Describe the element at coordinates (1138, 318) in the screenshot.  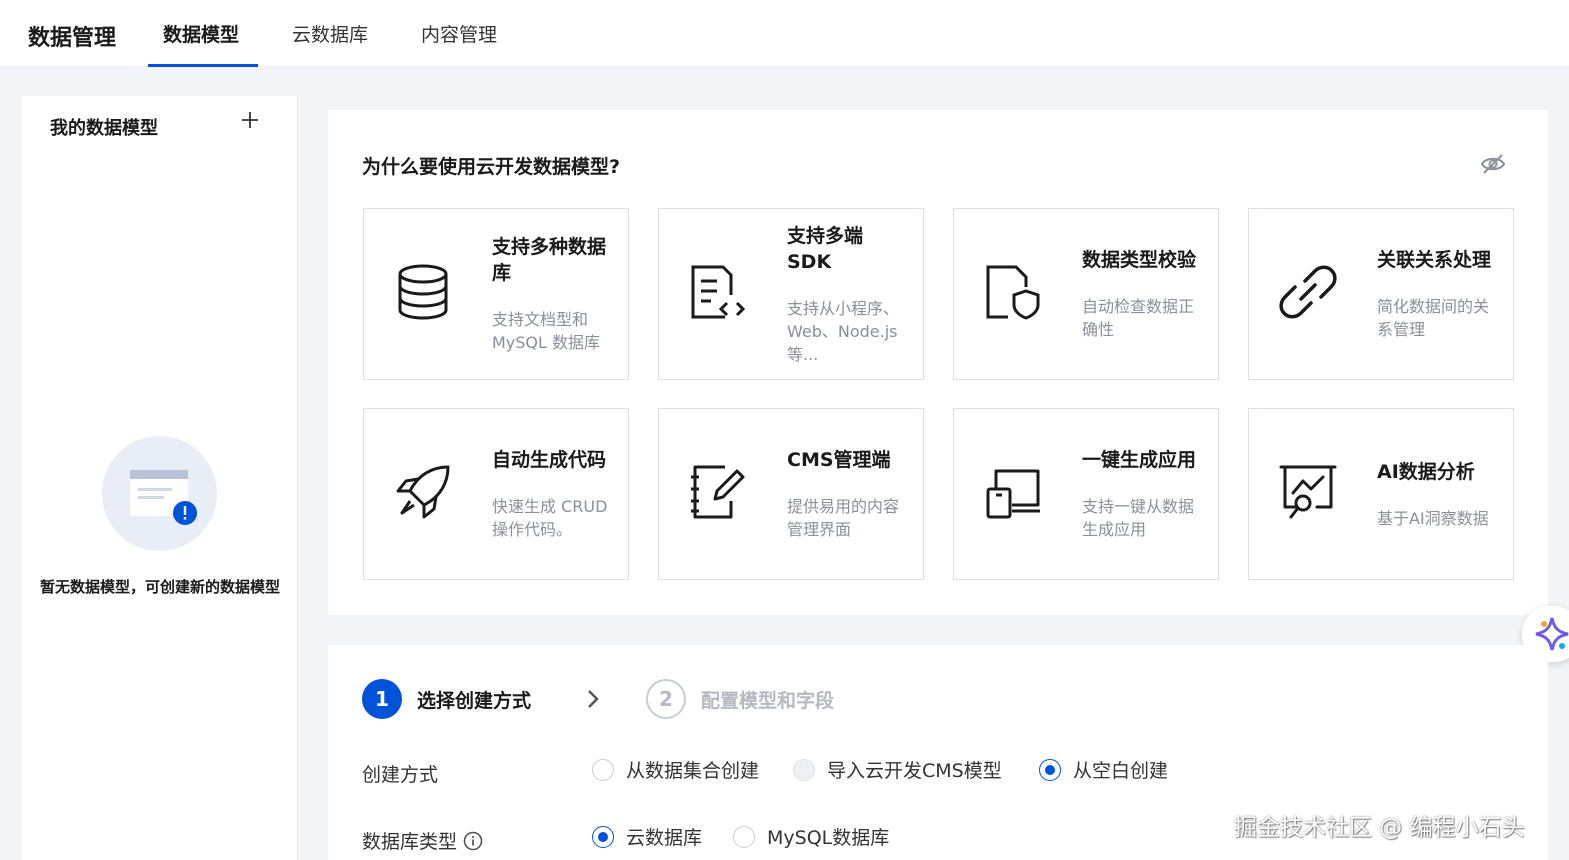
I see `card-description: 自动检查数据正确性` at that location.